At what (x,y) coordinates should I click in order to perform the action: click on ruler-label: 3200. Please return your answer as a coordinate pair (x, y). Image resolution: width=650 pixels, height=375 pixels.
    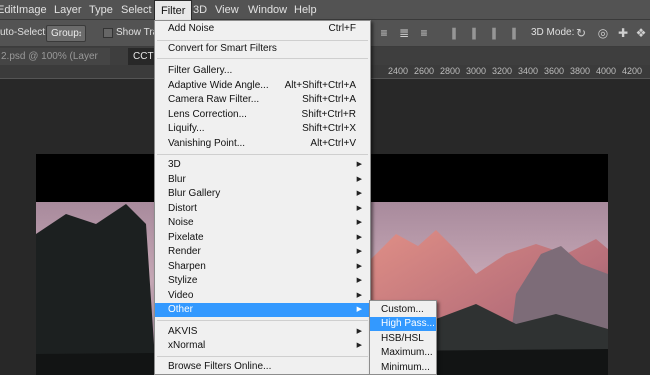
    Looking at the image, I should click on (502, 71).